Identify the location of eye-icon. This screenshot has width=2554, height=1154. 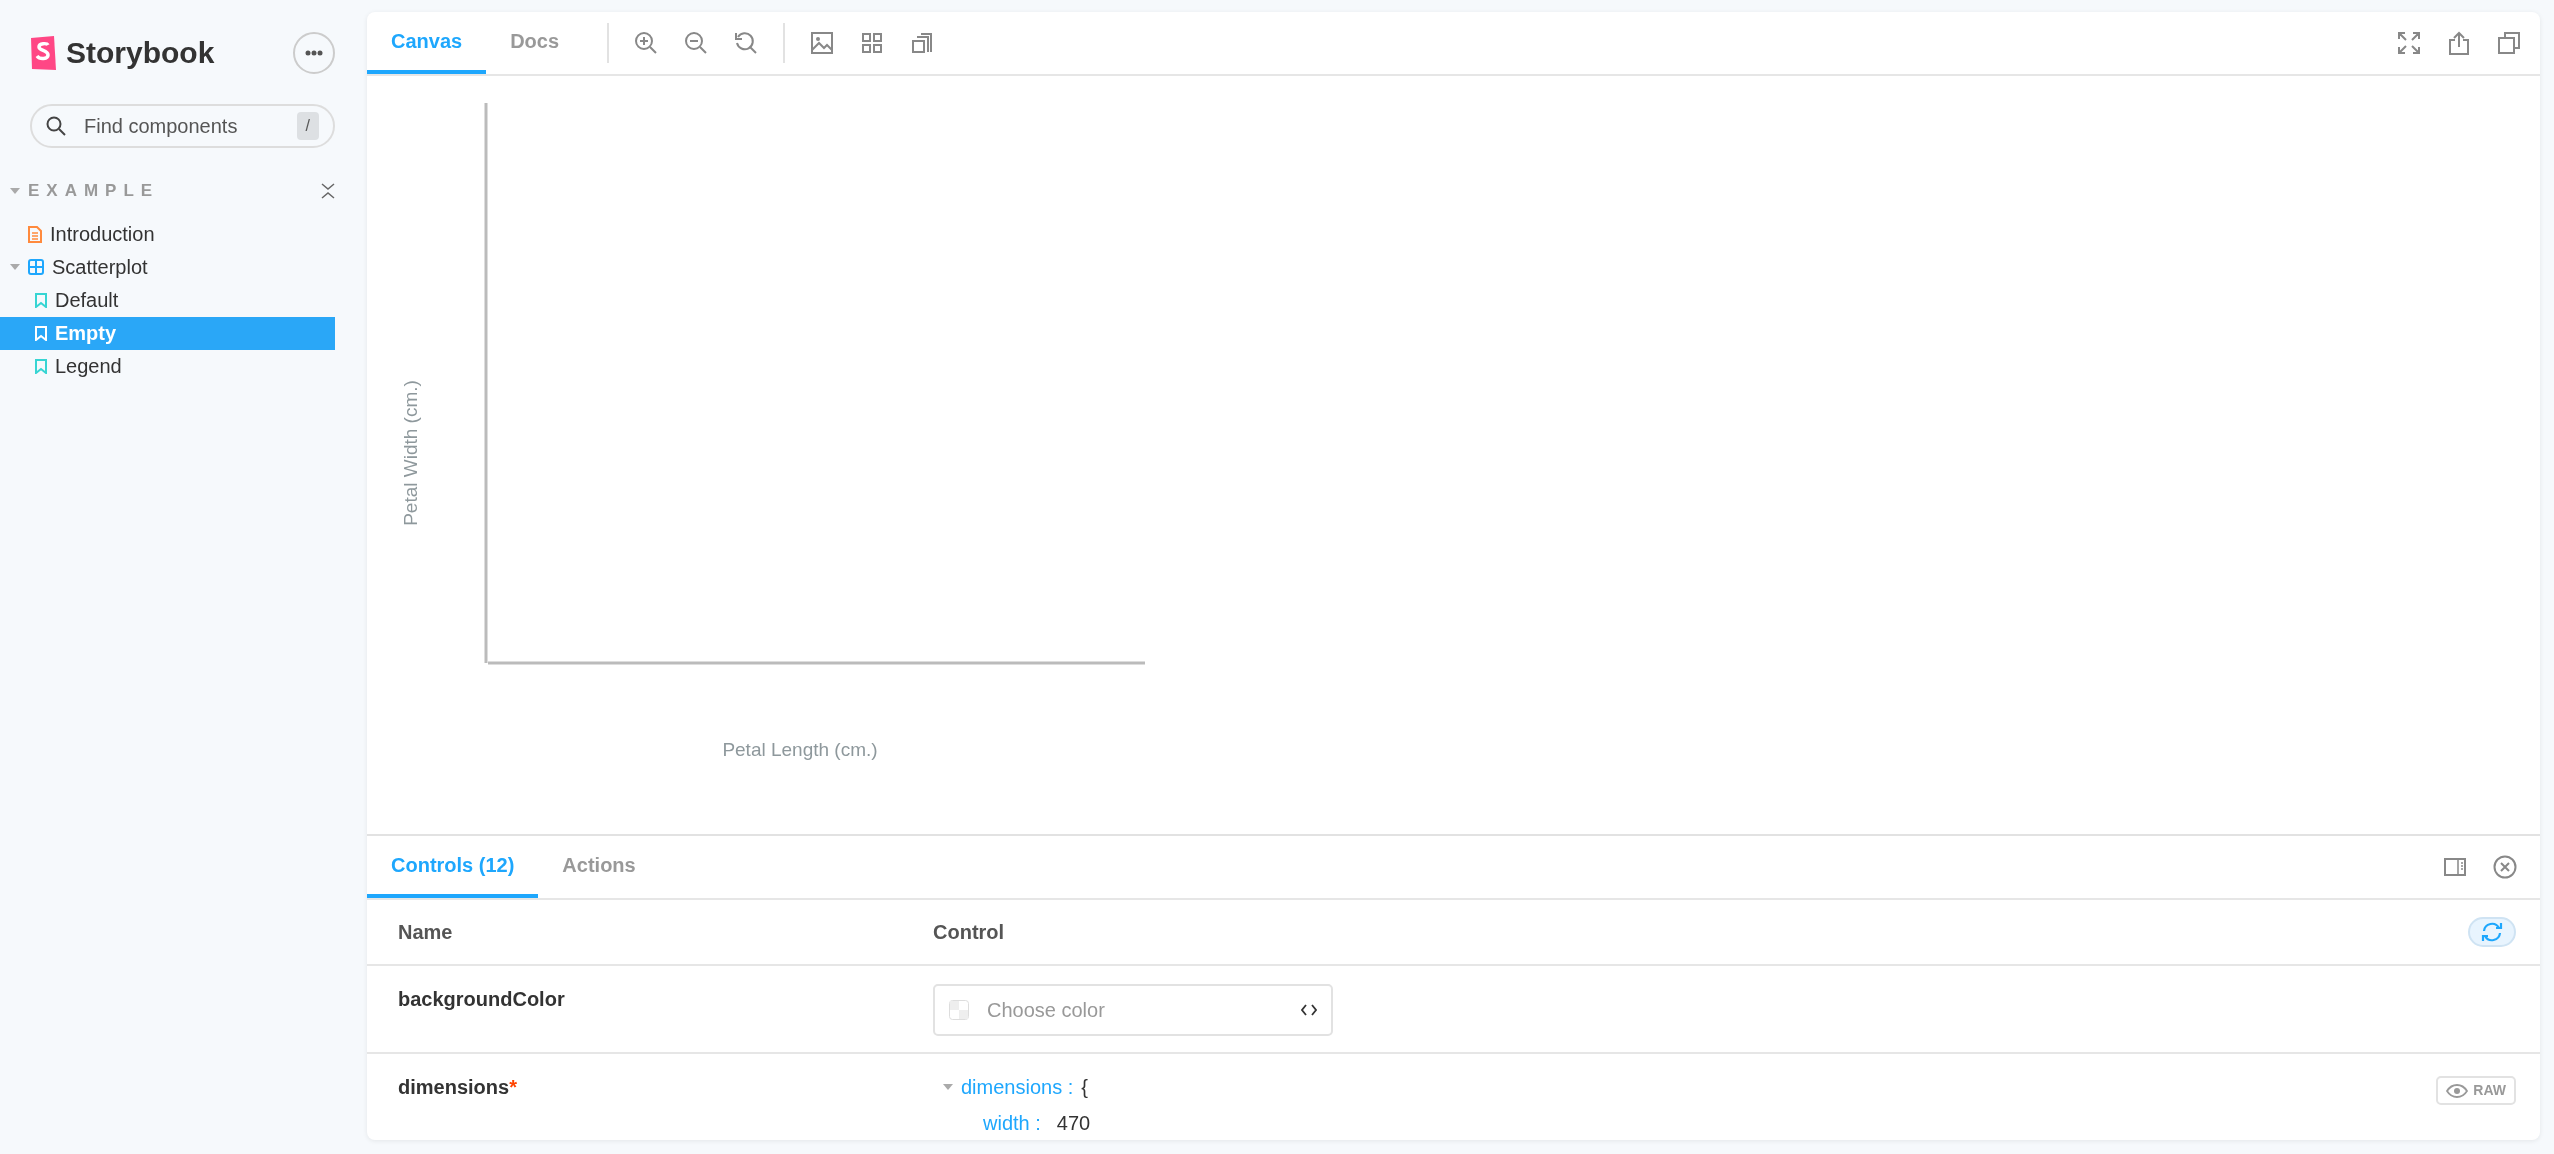
(2457, 1090).